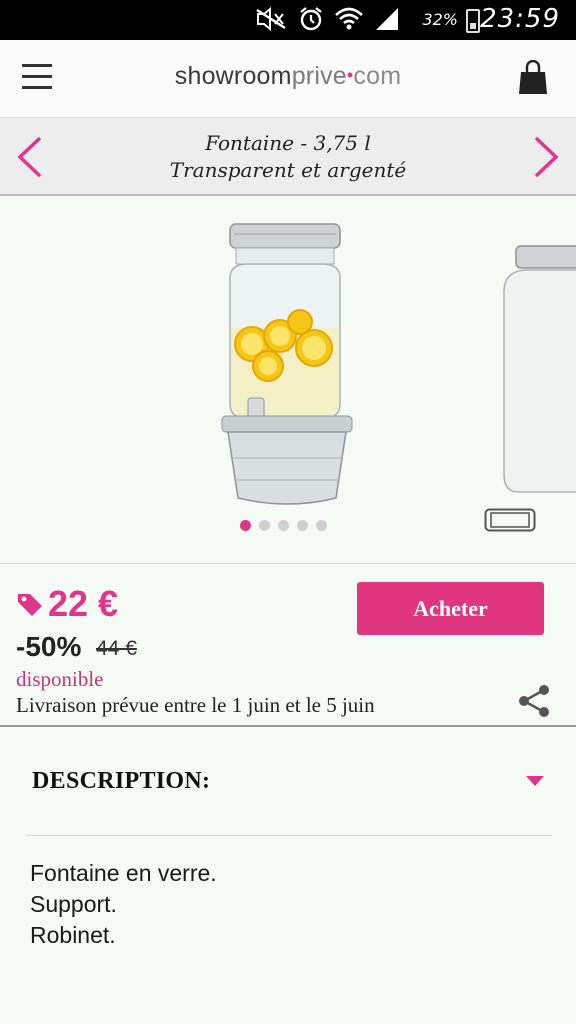 The image size is (576, 1024). I want to click on buy-button: Acheter, so click(450, 608).